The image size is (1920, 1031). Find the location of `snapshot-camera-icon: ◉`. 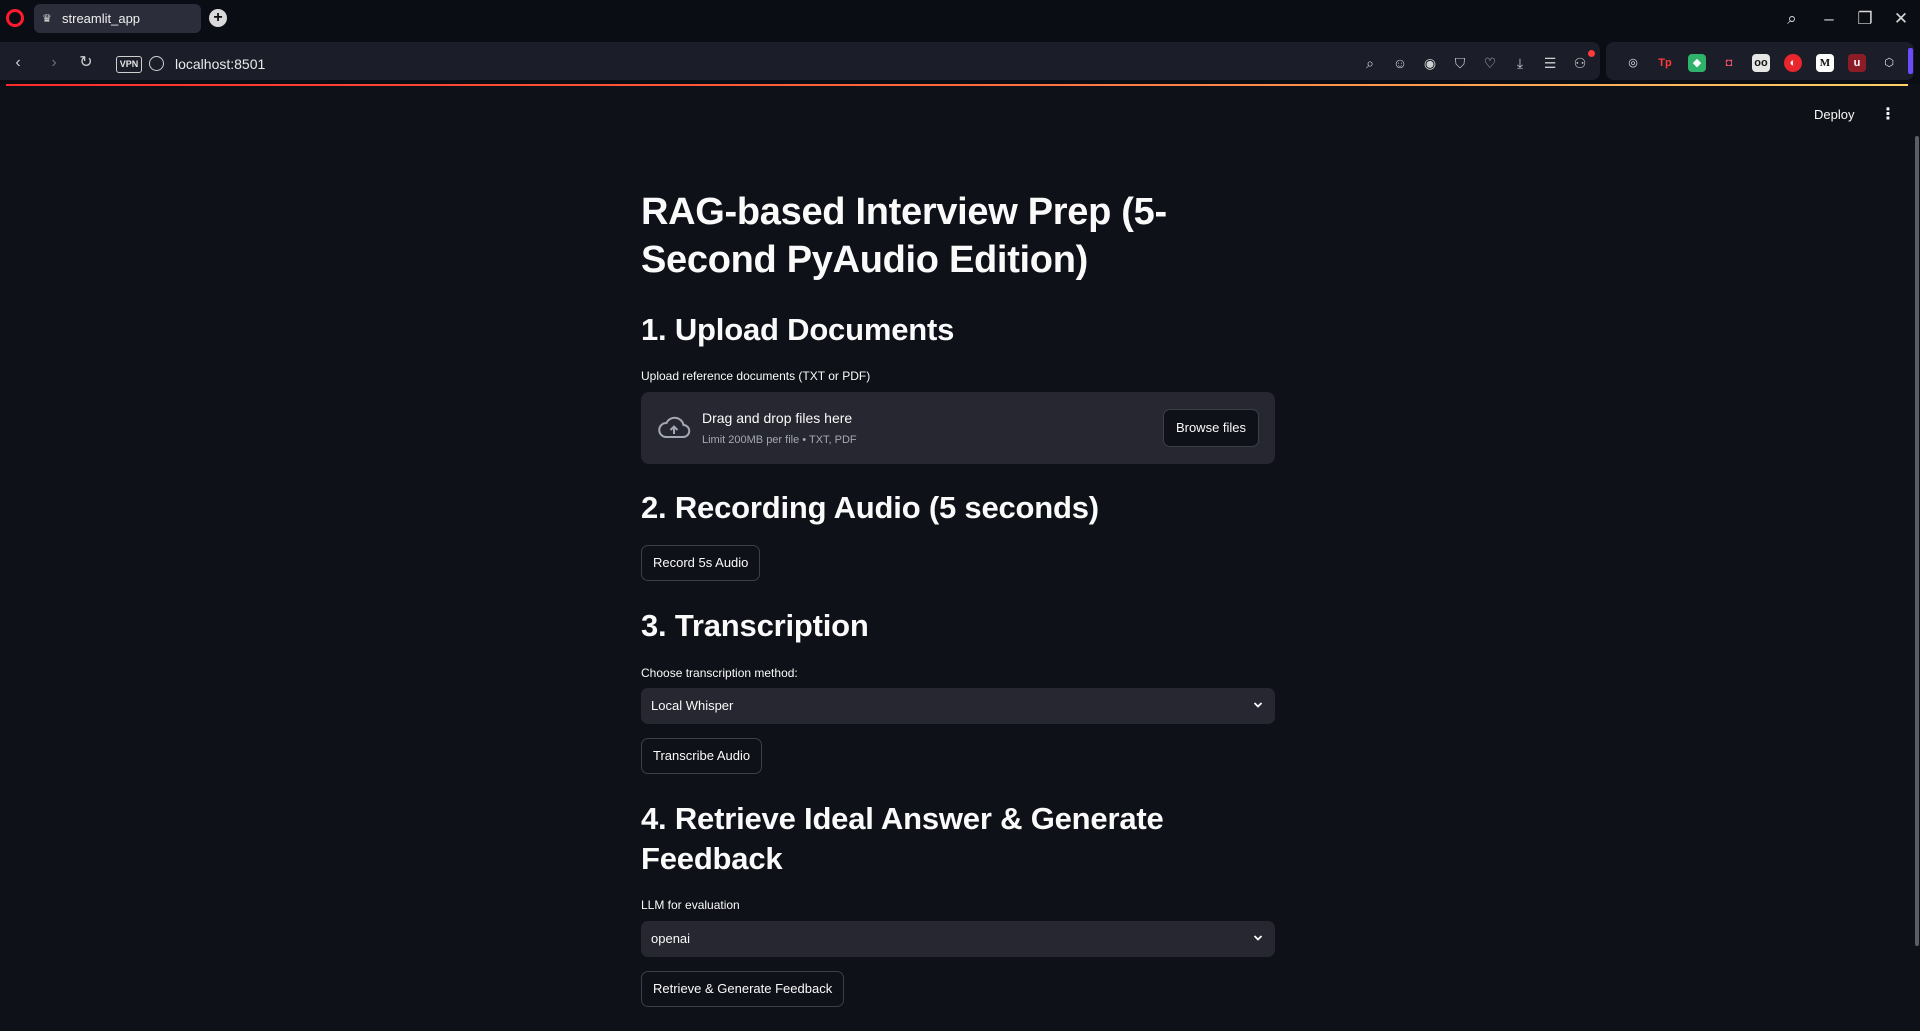

snapshot-camera-icon: ◉ is located at coordinates (1430, 63).